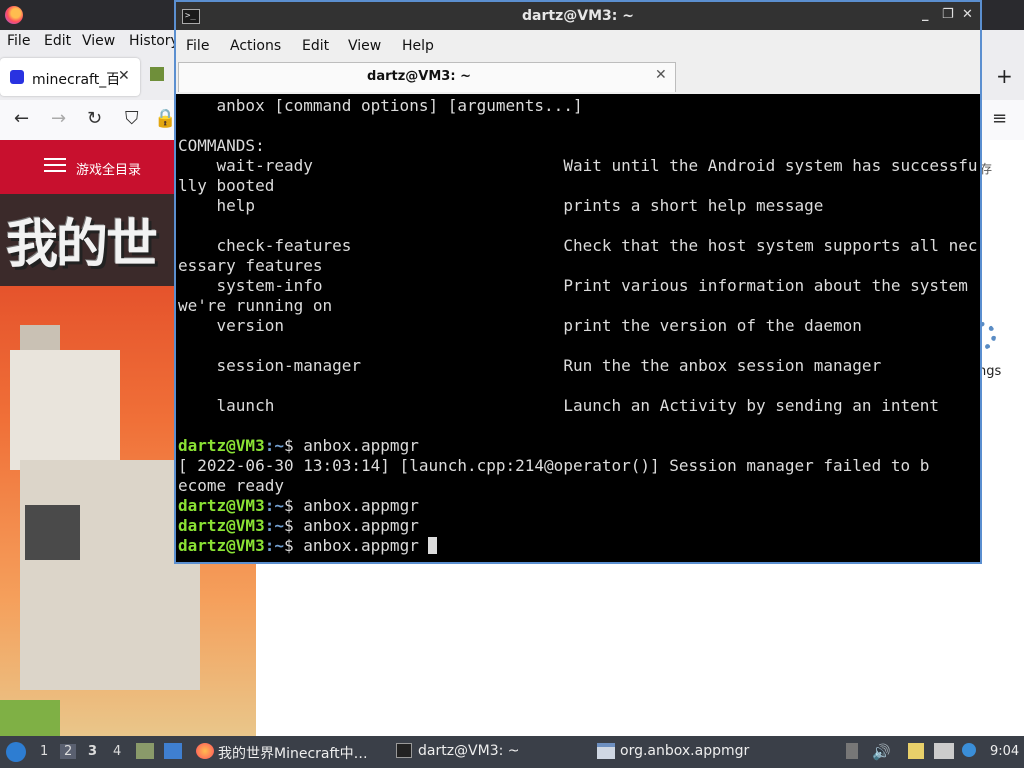 Image resolution: width=1024 pixels, height=768 pixels. What do you see at coordinates (925, 14) in the screenshot?
I see `minimize-icon: _` at bounding box center [925, 14].